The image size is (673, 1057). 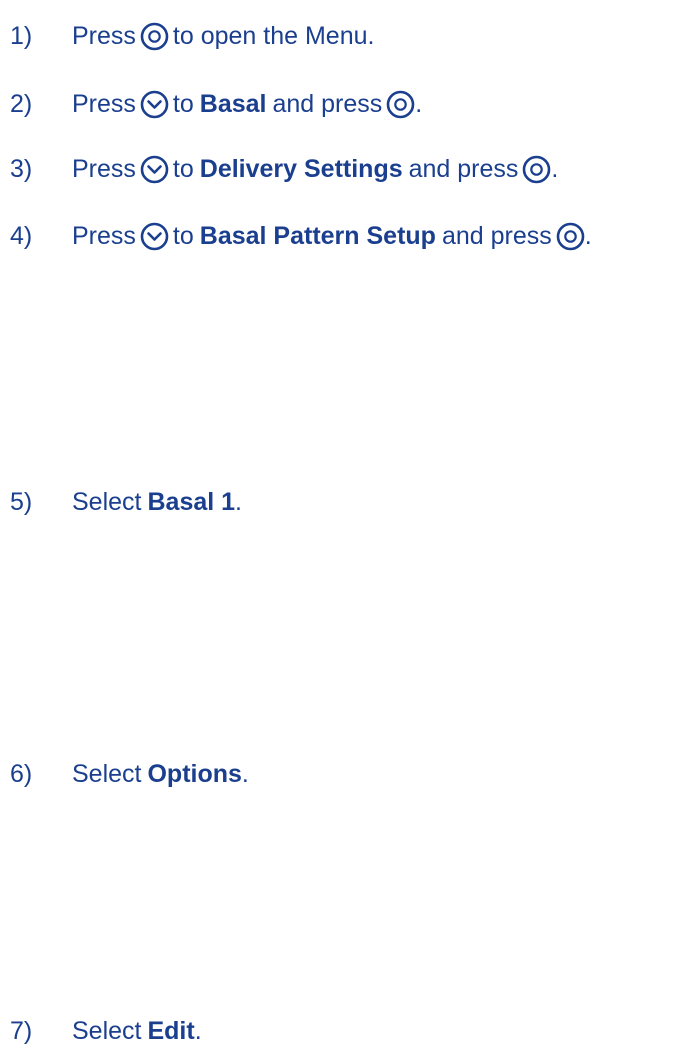 What do you see at coordinates (336, 774) in the screenshot?
I see `step-6: 6) Select Options .` at bounding box center [336, 774].